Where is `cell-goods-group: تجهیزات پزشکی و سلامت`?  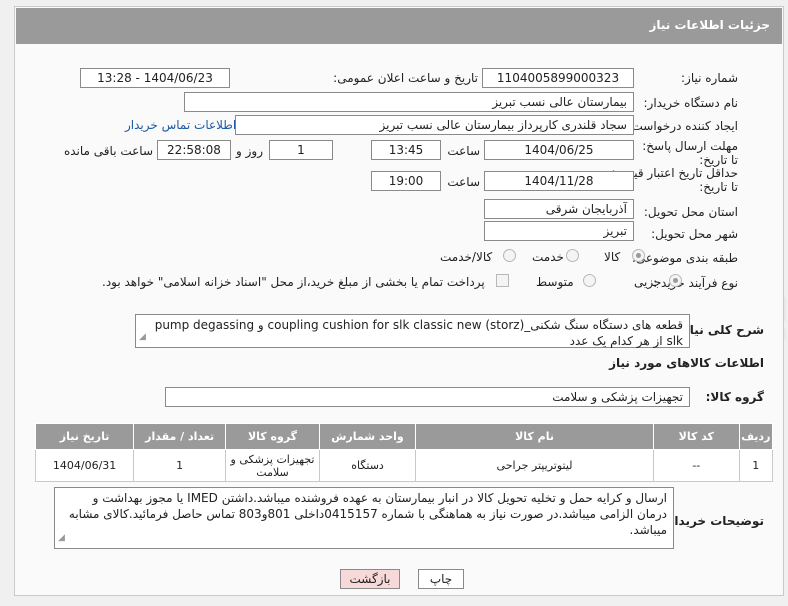
cell-goods-group: تجهیزات پزشکی و سلامت is located at coordinates (272, 465).